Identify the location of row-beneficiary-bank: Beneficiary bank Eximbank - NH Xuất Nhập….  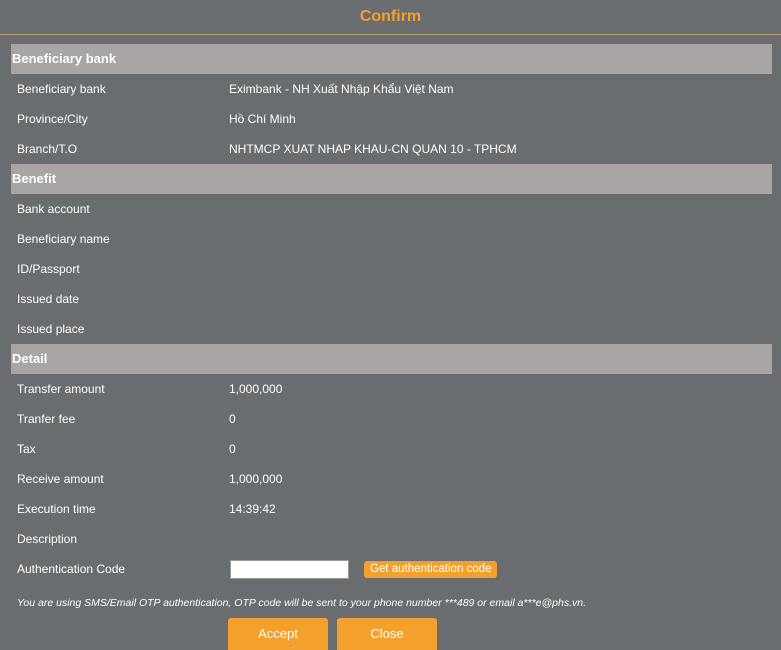
(391, 89).